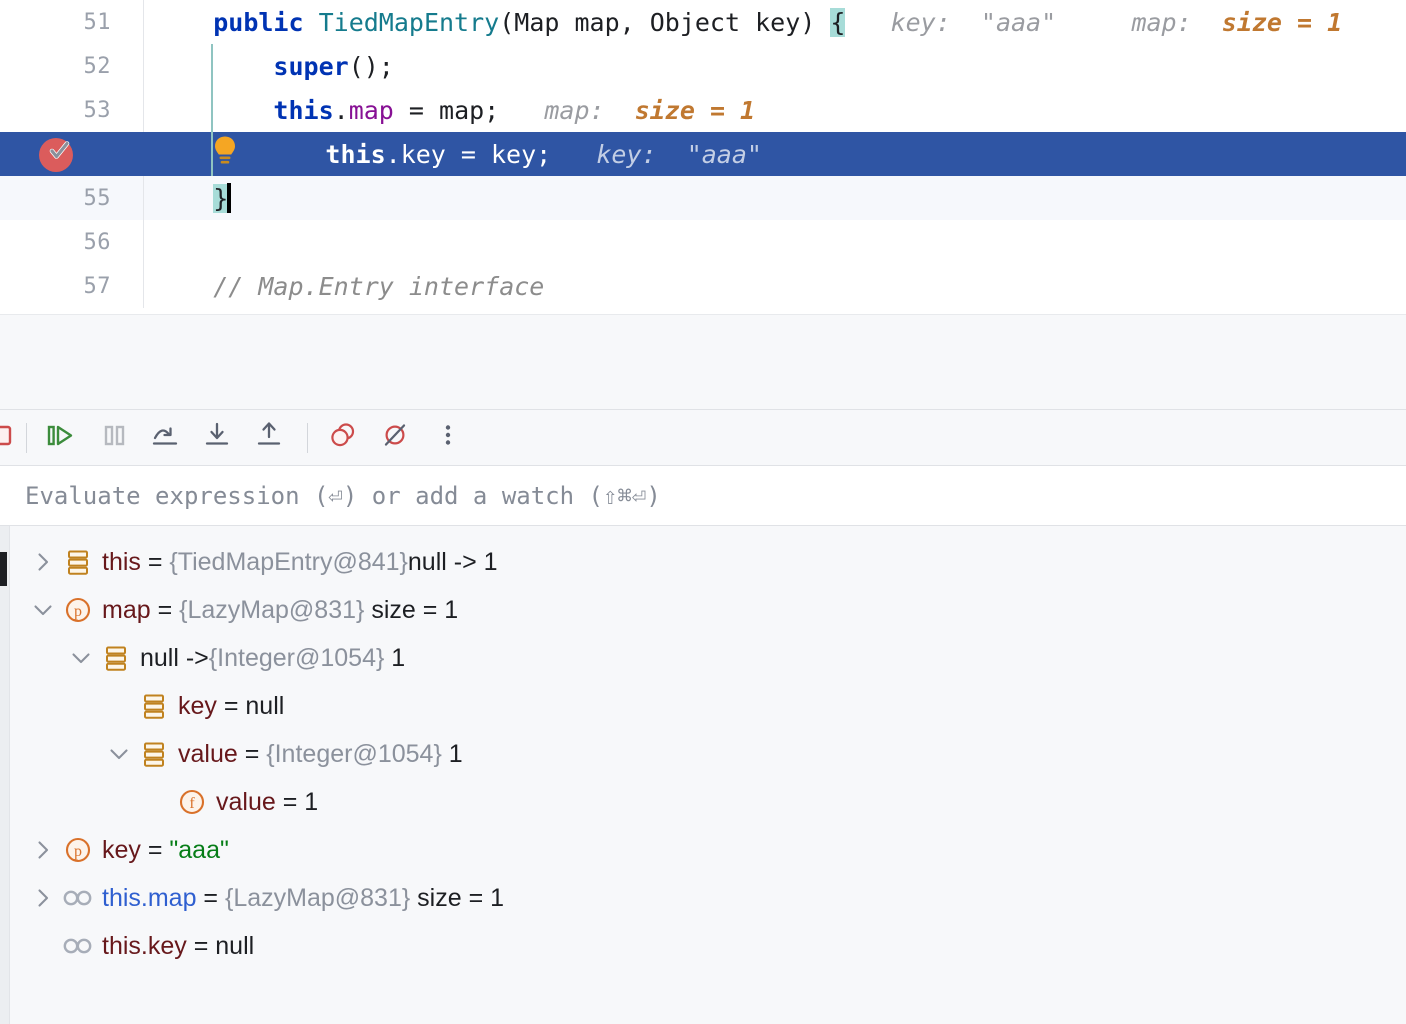 Image resolution: width=1406 pixels, height=1024 pixels. What do you see at coordinates (703, 66) in the screenshot?
I see `code-line-52: 52 super();` at bounding box center [703, 66].